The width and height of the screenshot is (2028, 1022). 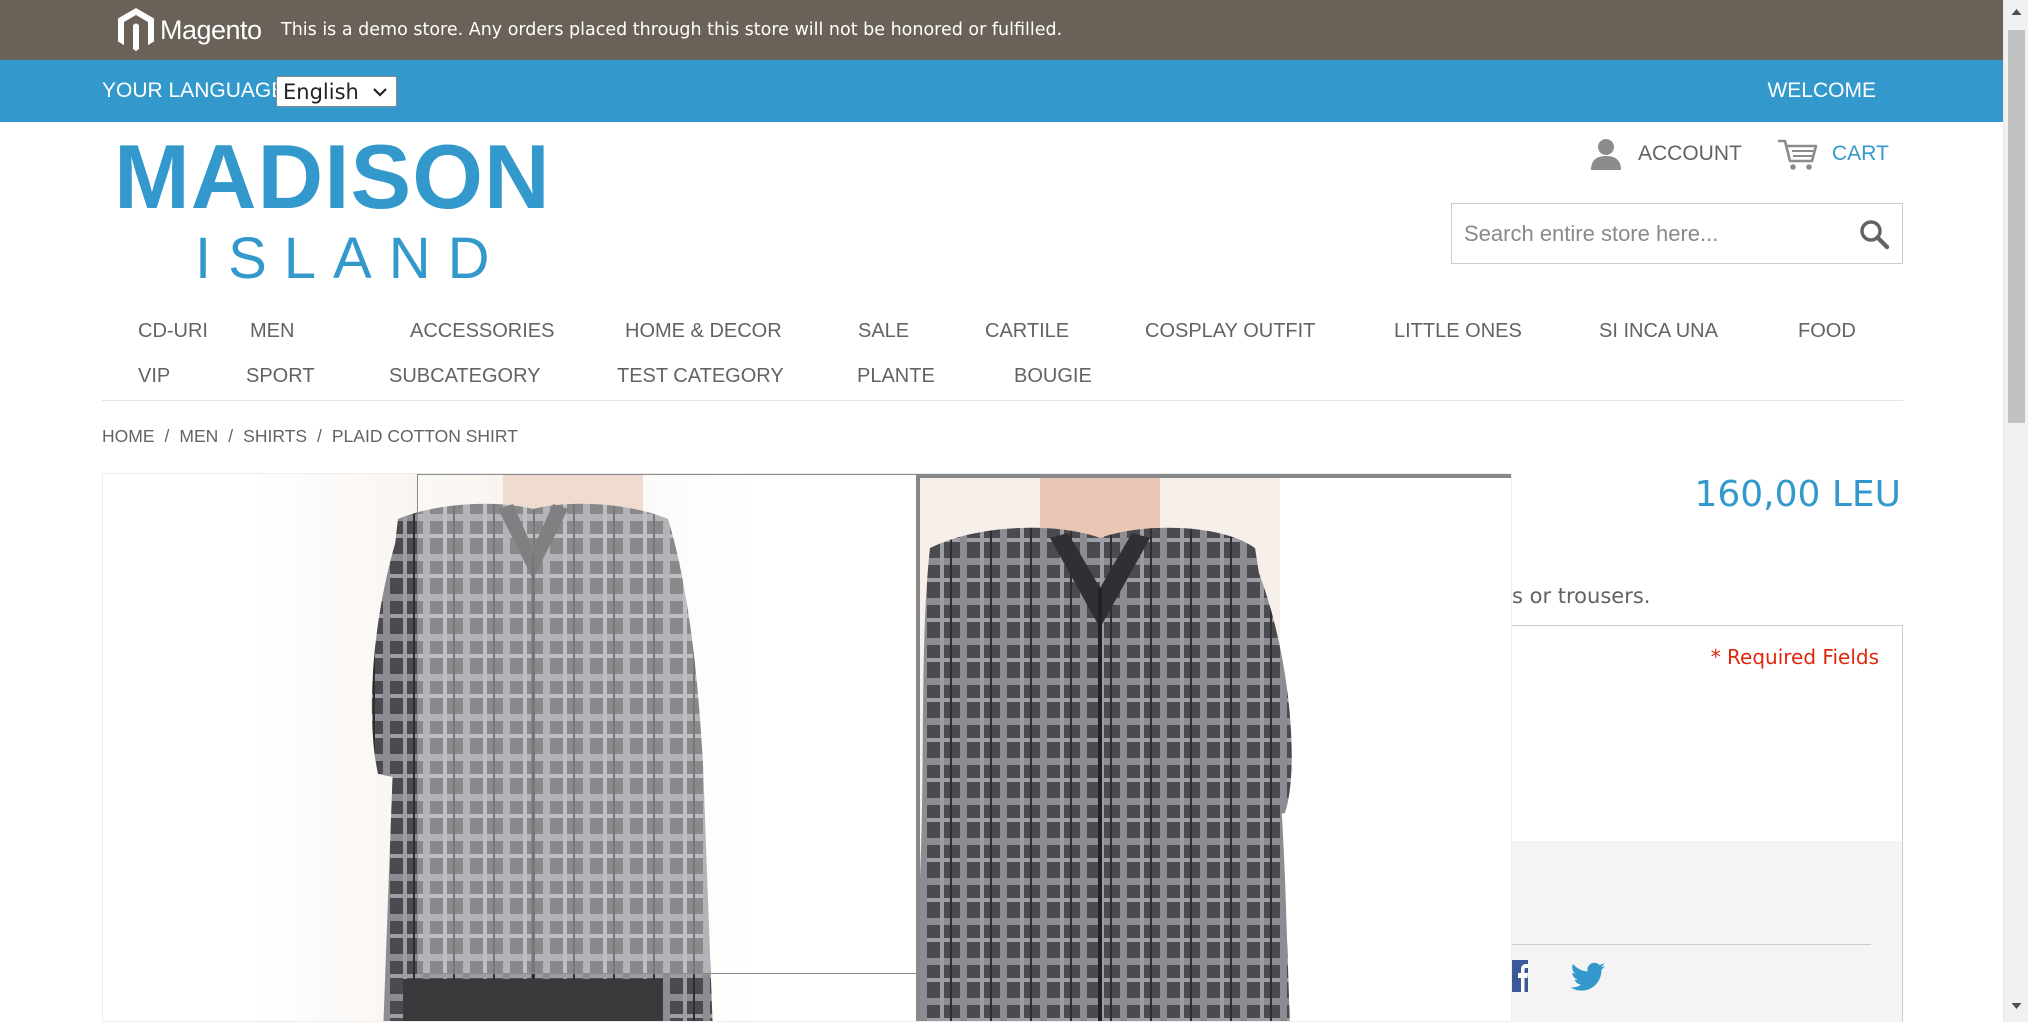 I want to click on nav-item-food: FOOD, so click(x=1827, y=331).